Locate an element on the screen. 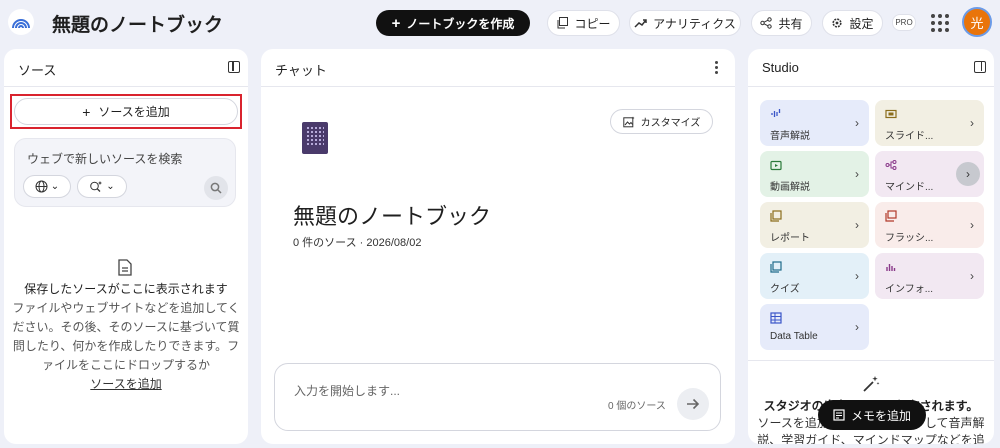 The width and height of the screenshot is (1000, 448). infographic-icon is located at coordinates (891, 267).